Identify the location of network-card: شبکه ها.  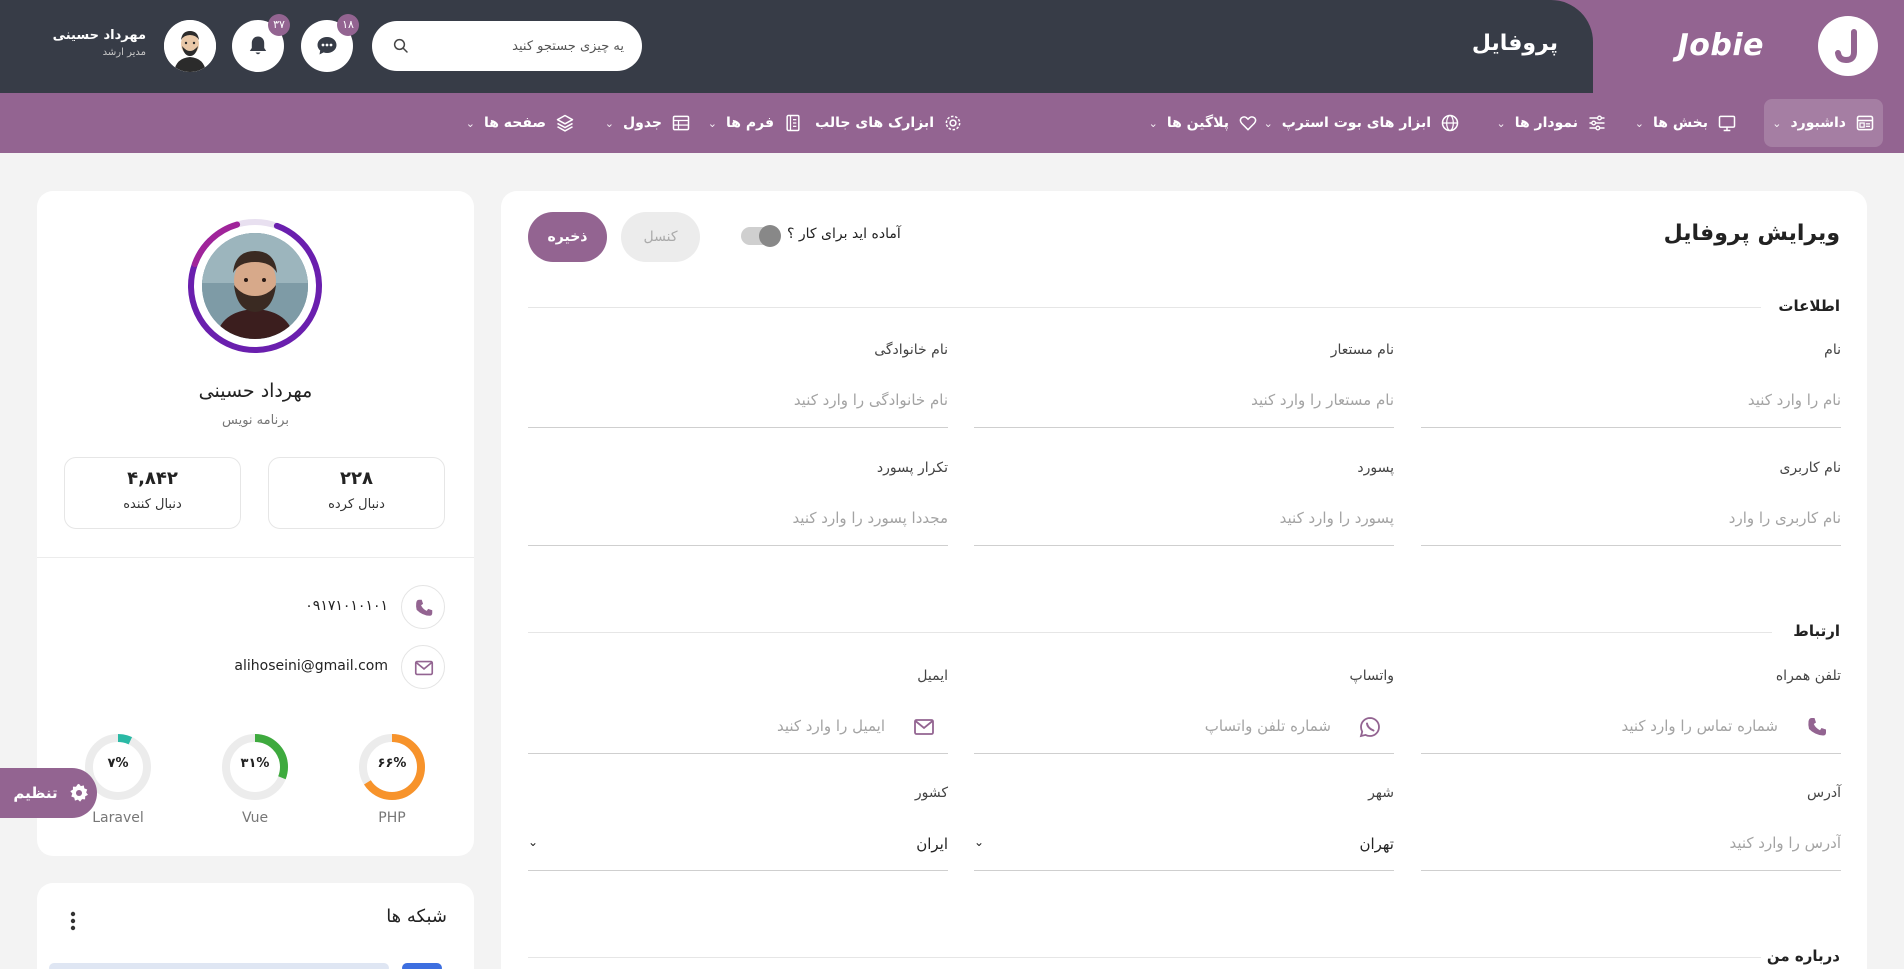
(255, 926).